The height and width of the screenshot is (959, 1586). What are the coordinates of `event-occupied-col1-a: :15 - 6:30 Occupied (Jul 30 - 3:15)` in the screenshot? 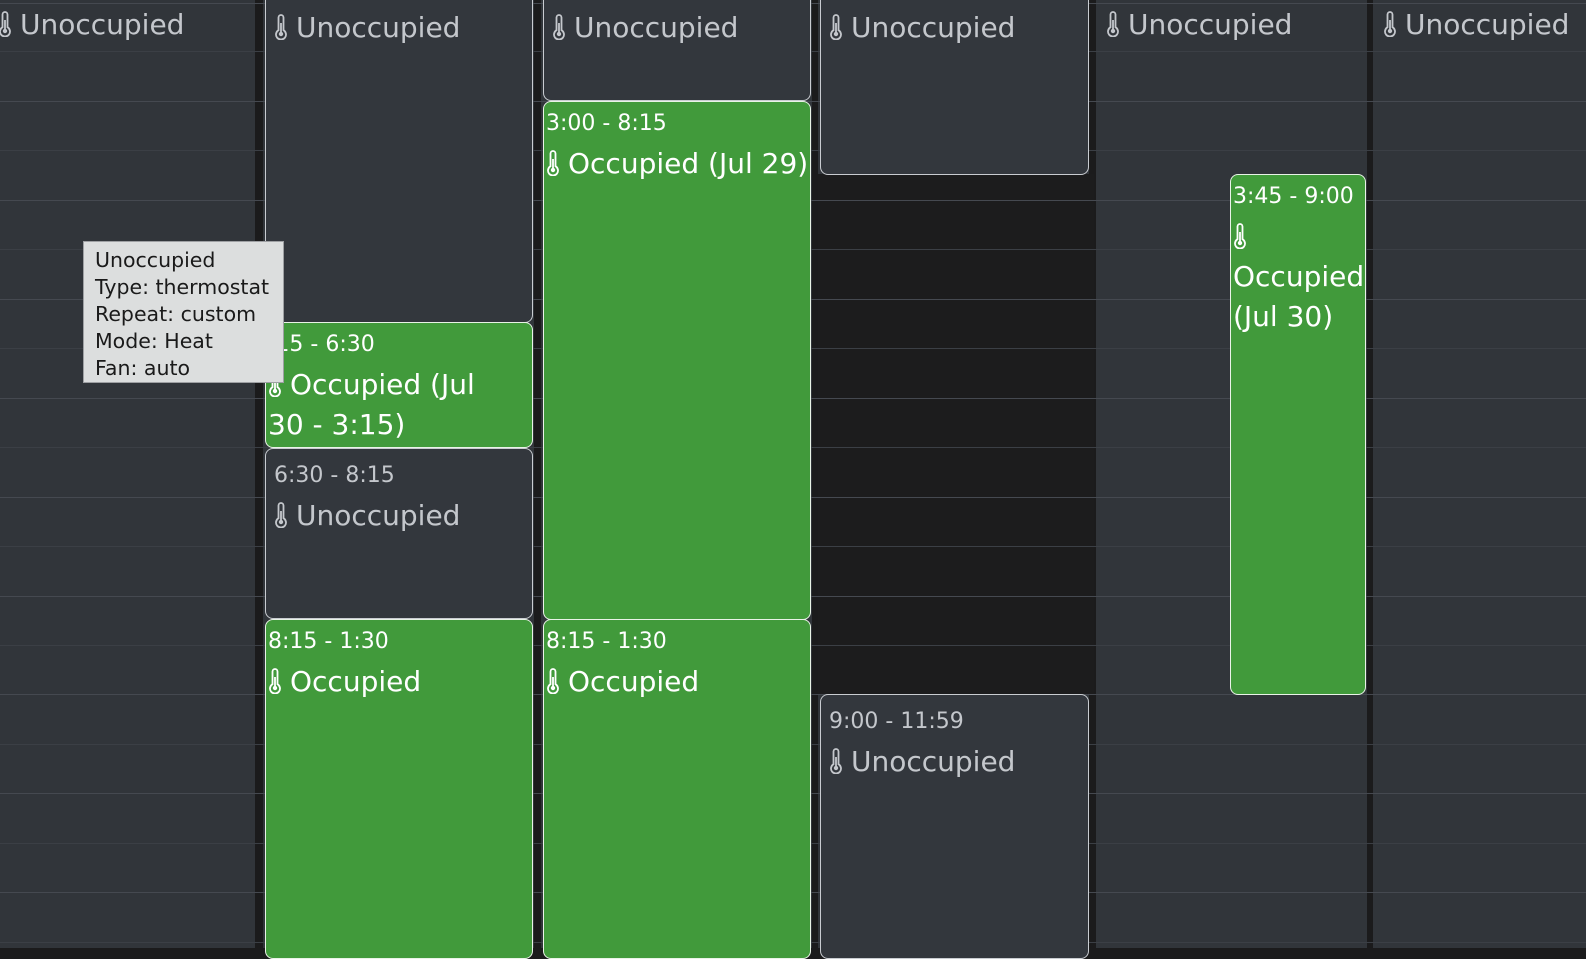 It's located at (399, 385).